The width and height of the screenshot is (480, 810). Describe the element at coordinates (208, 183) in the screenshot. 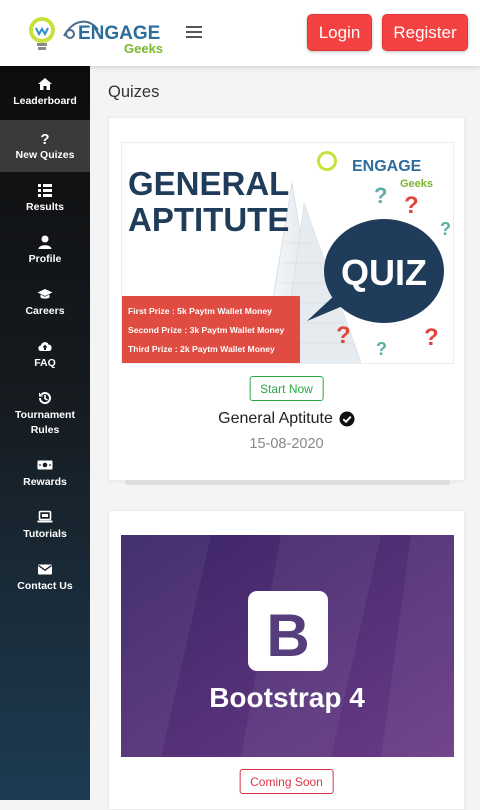

I see `banner-line1: GENERAL` at that location.